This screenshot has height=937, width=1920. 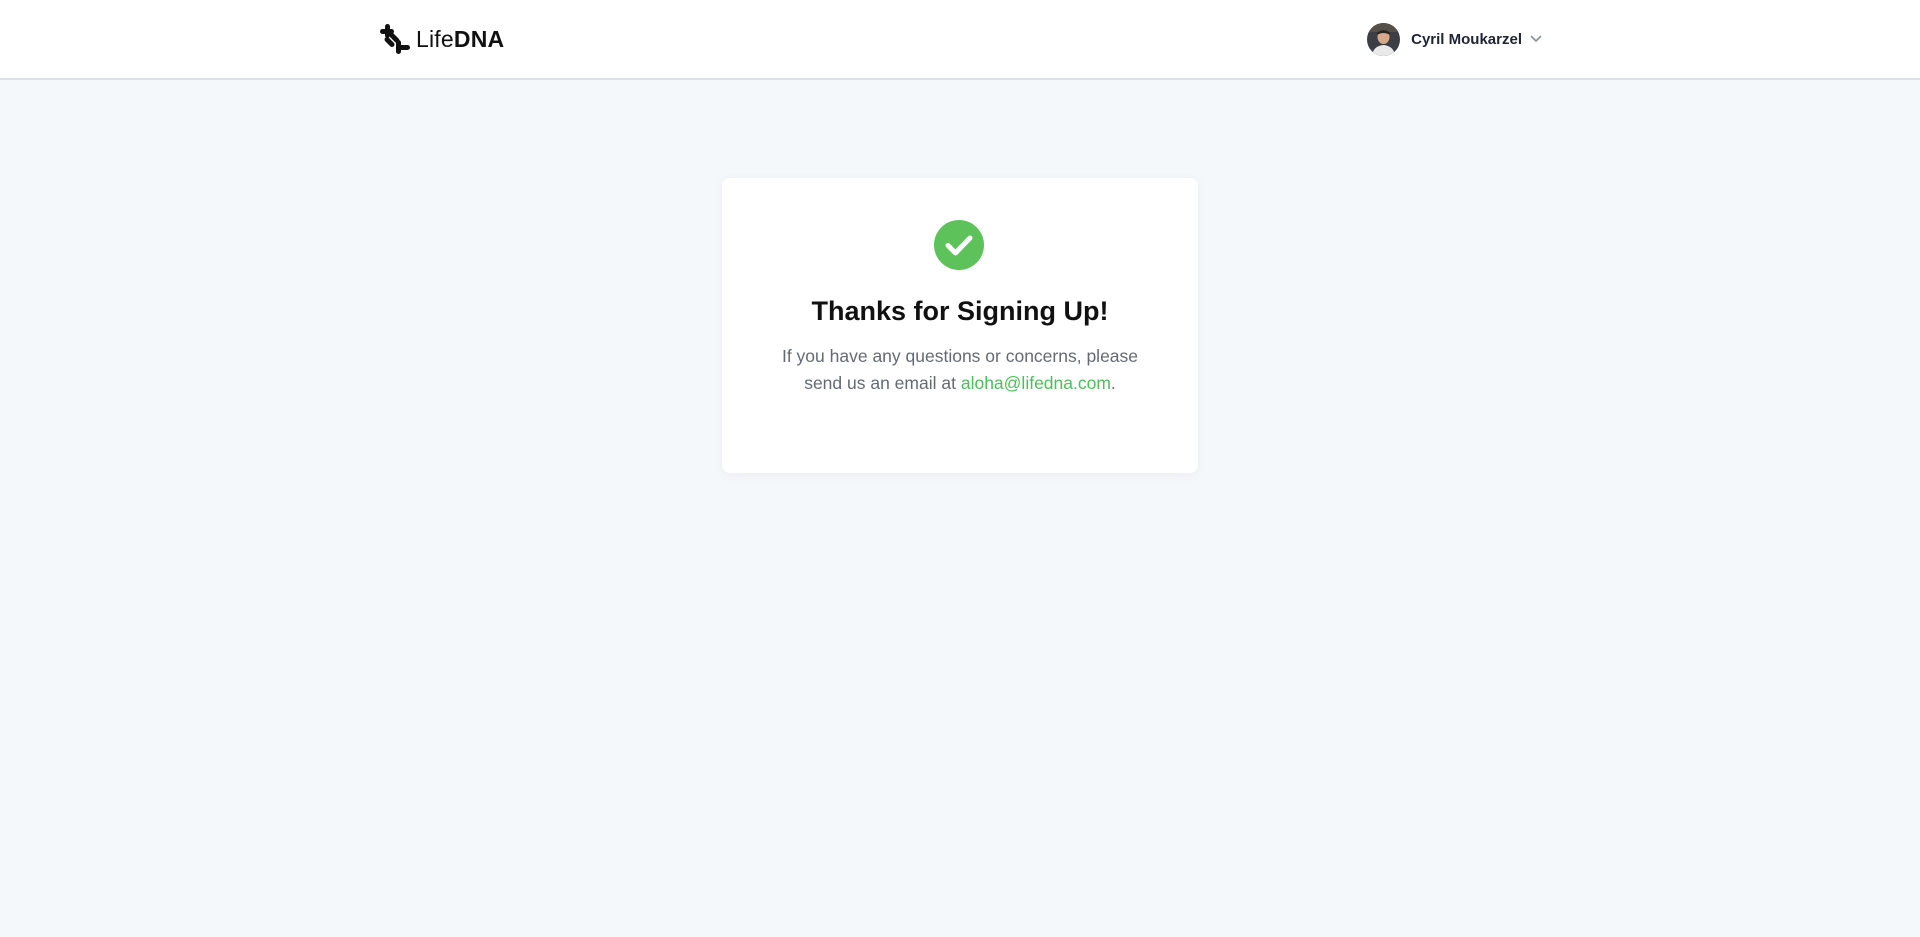 What do you see at coordinates (479, 38) in the screenshot?
I see `logo-text-bold: DNA` at bounding box center [479, 38].